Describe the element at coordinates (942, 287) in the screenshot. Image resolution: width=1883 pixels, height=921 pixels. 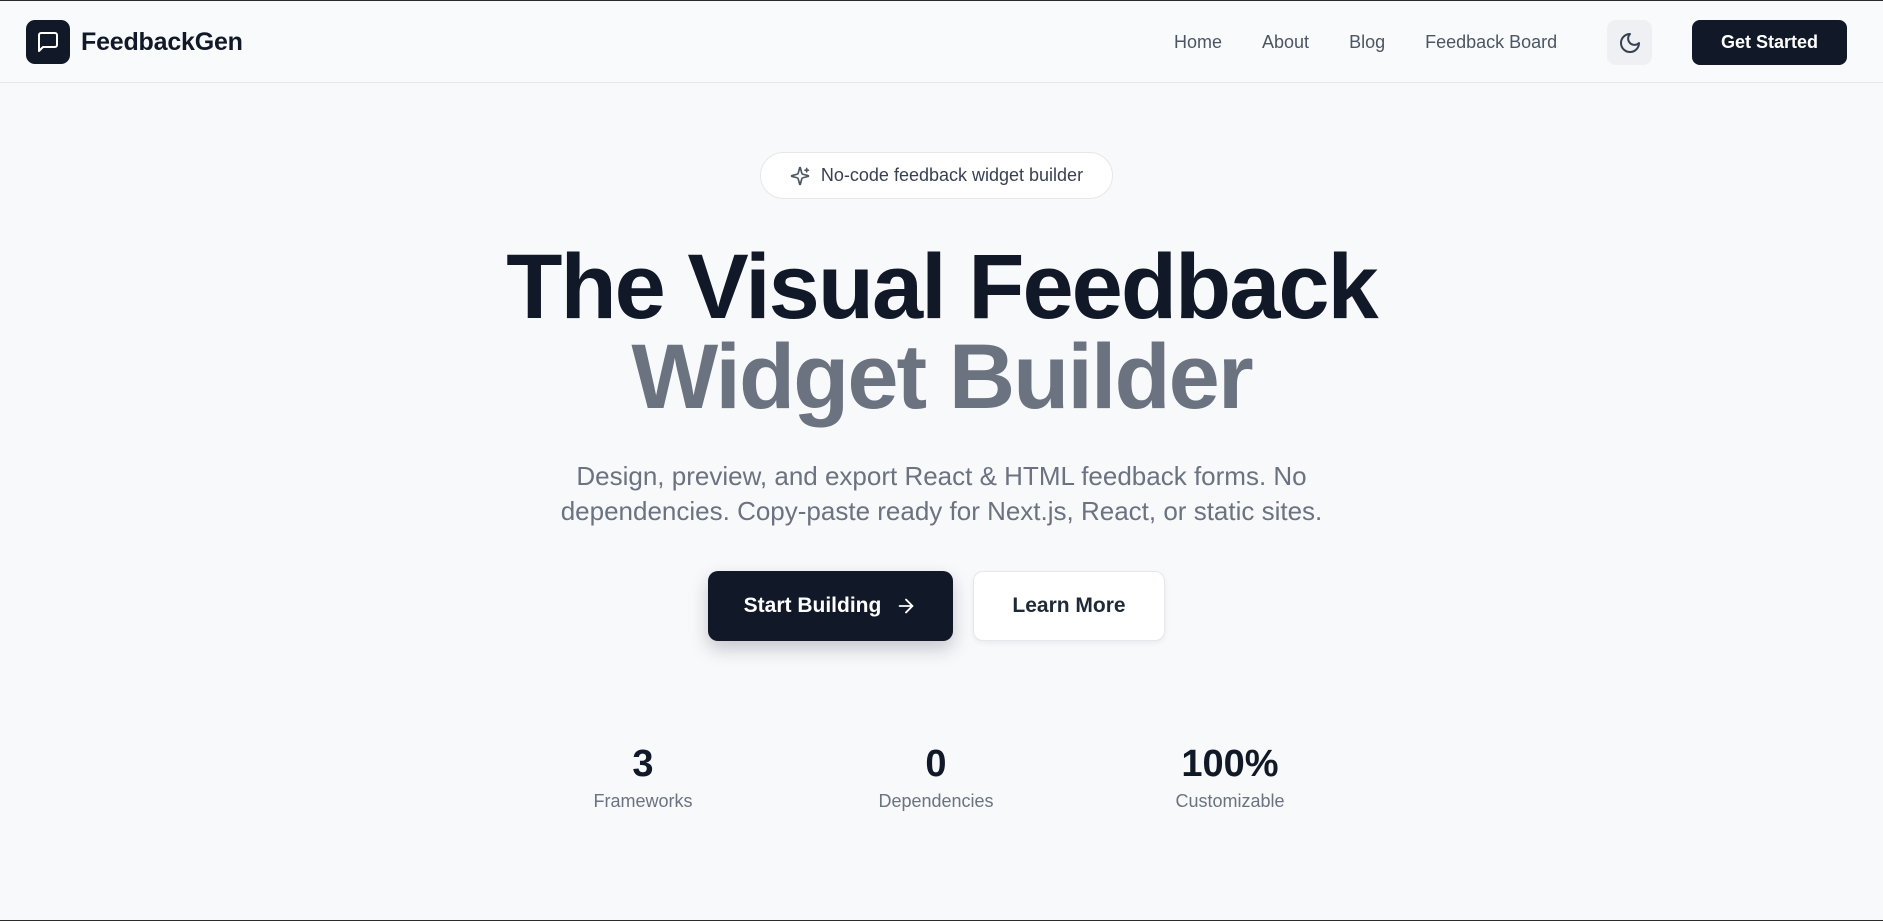
I see `hero-title-line-1: The Visual Feedback` at that location.